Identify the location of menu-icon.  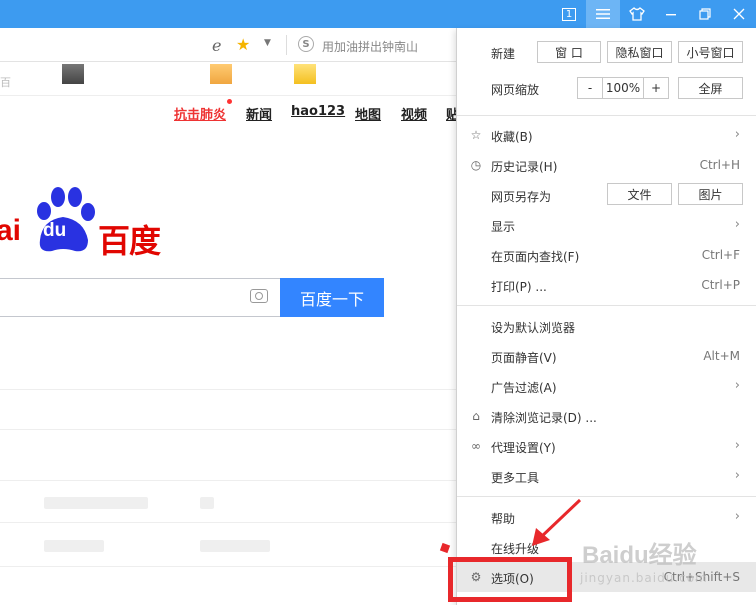
(603, 14).